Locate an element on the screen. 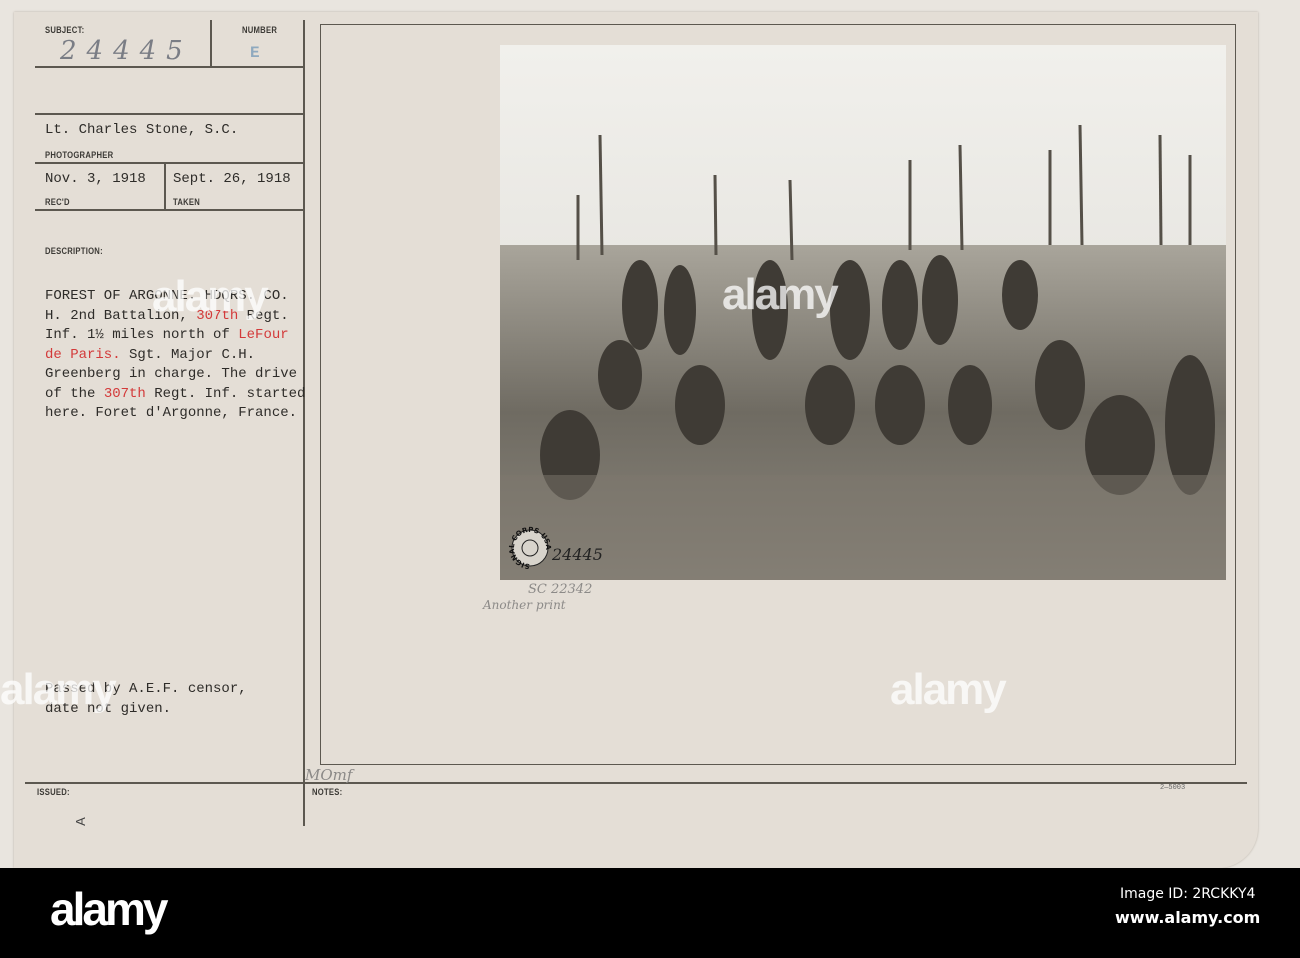 This screenshot has width=1300, height=958. highlighted-text: LeFour is located at coordinates (263, 335).